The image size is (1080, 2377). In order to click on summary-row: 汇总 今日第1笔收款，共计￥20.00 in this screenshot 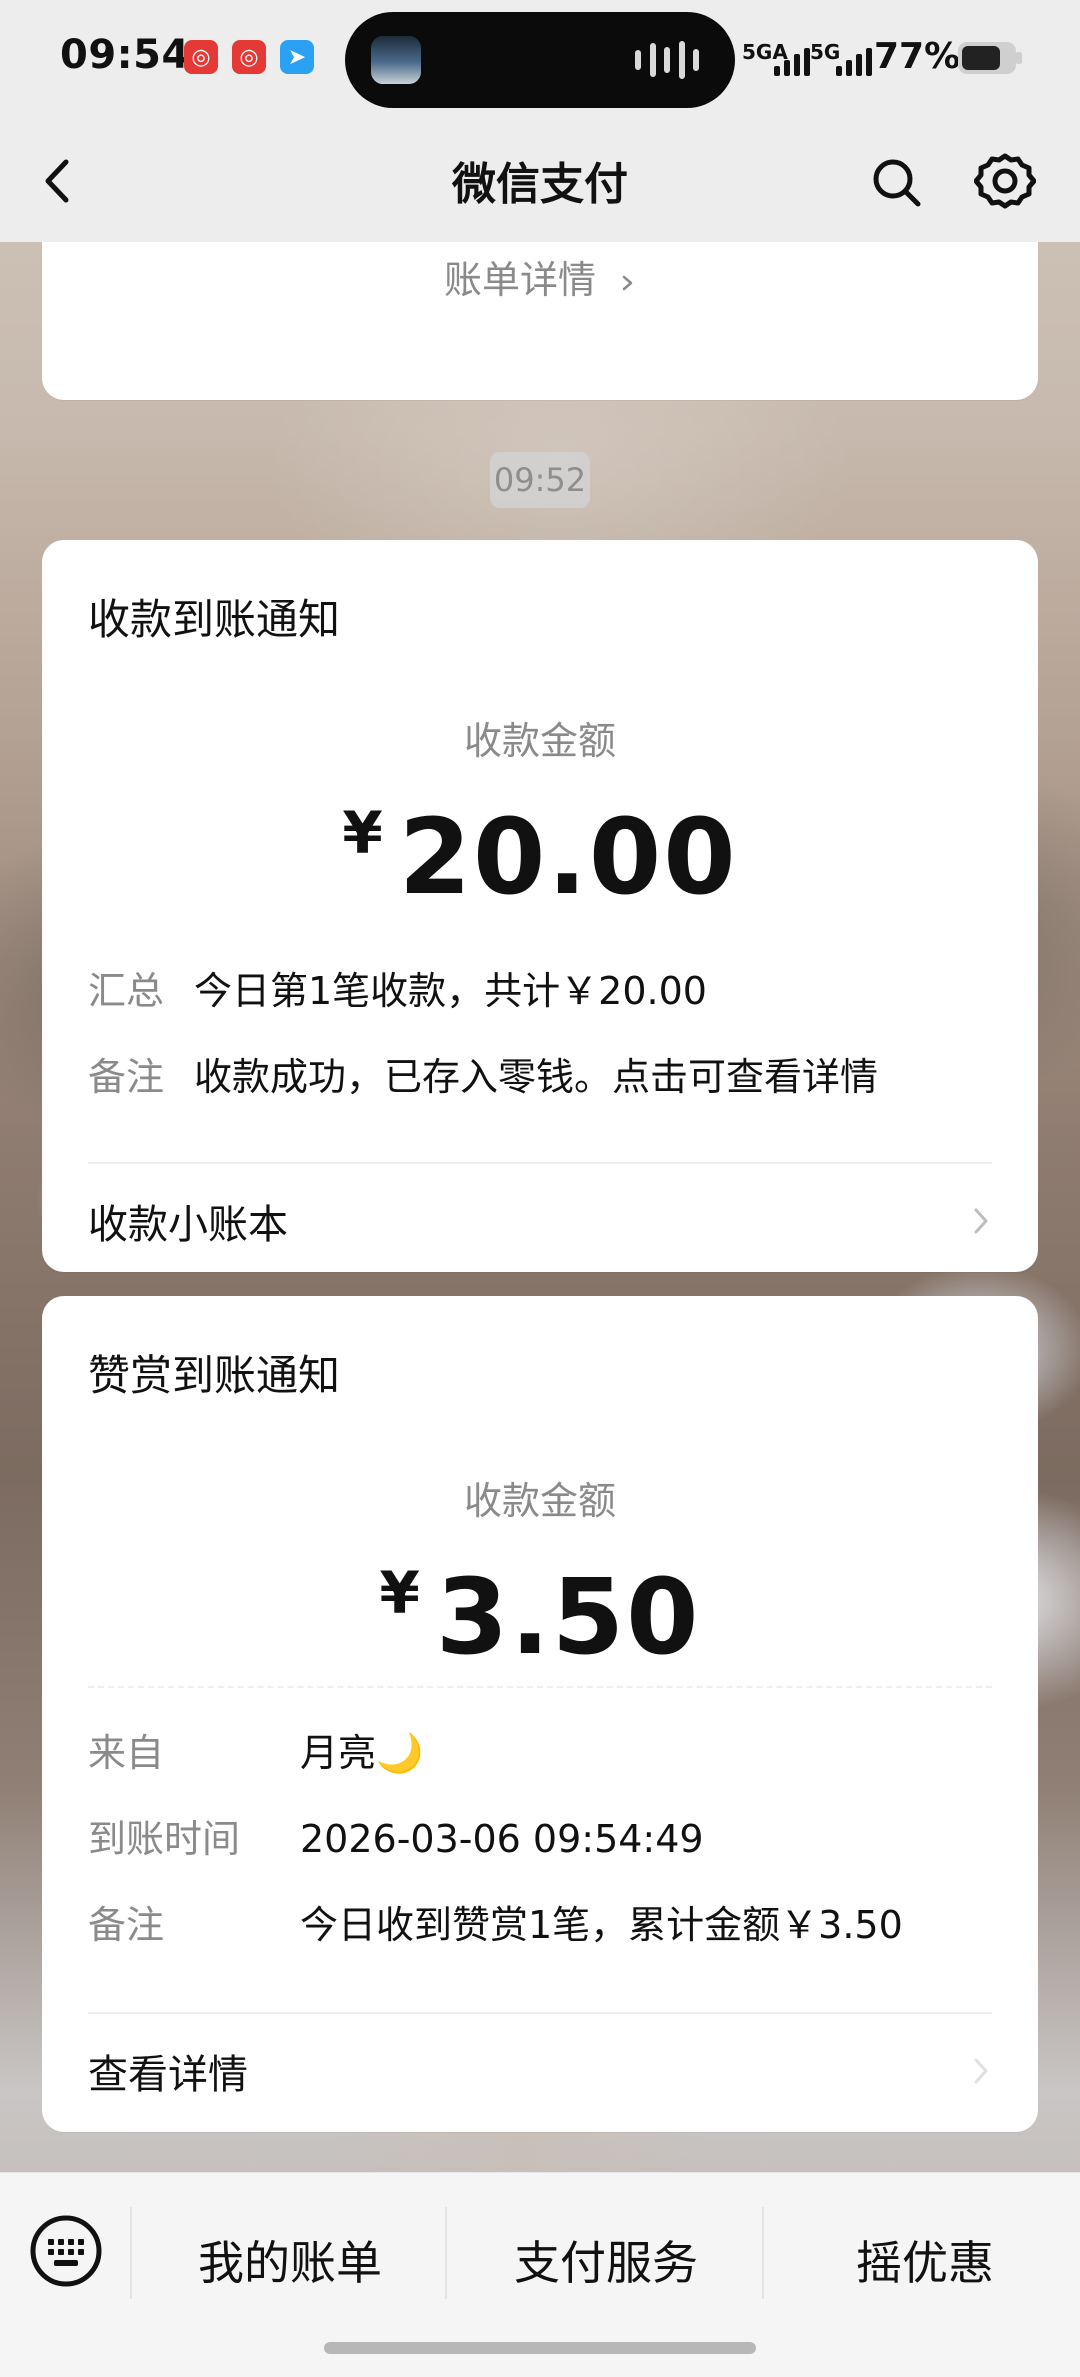, I will do `click(548, 987)`.